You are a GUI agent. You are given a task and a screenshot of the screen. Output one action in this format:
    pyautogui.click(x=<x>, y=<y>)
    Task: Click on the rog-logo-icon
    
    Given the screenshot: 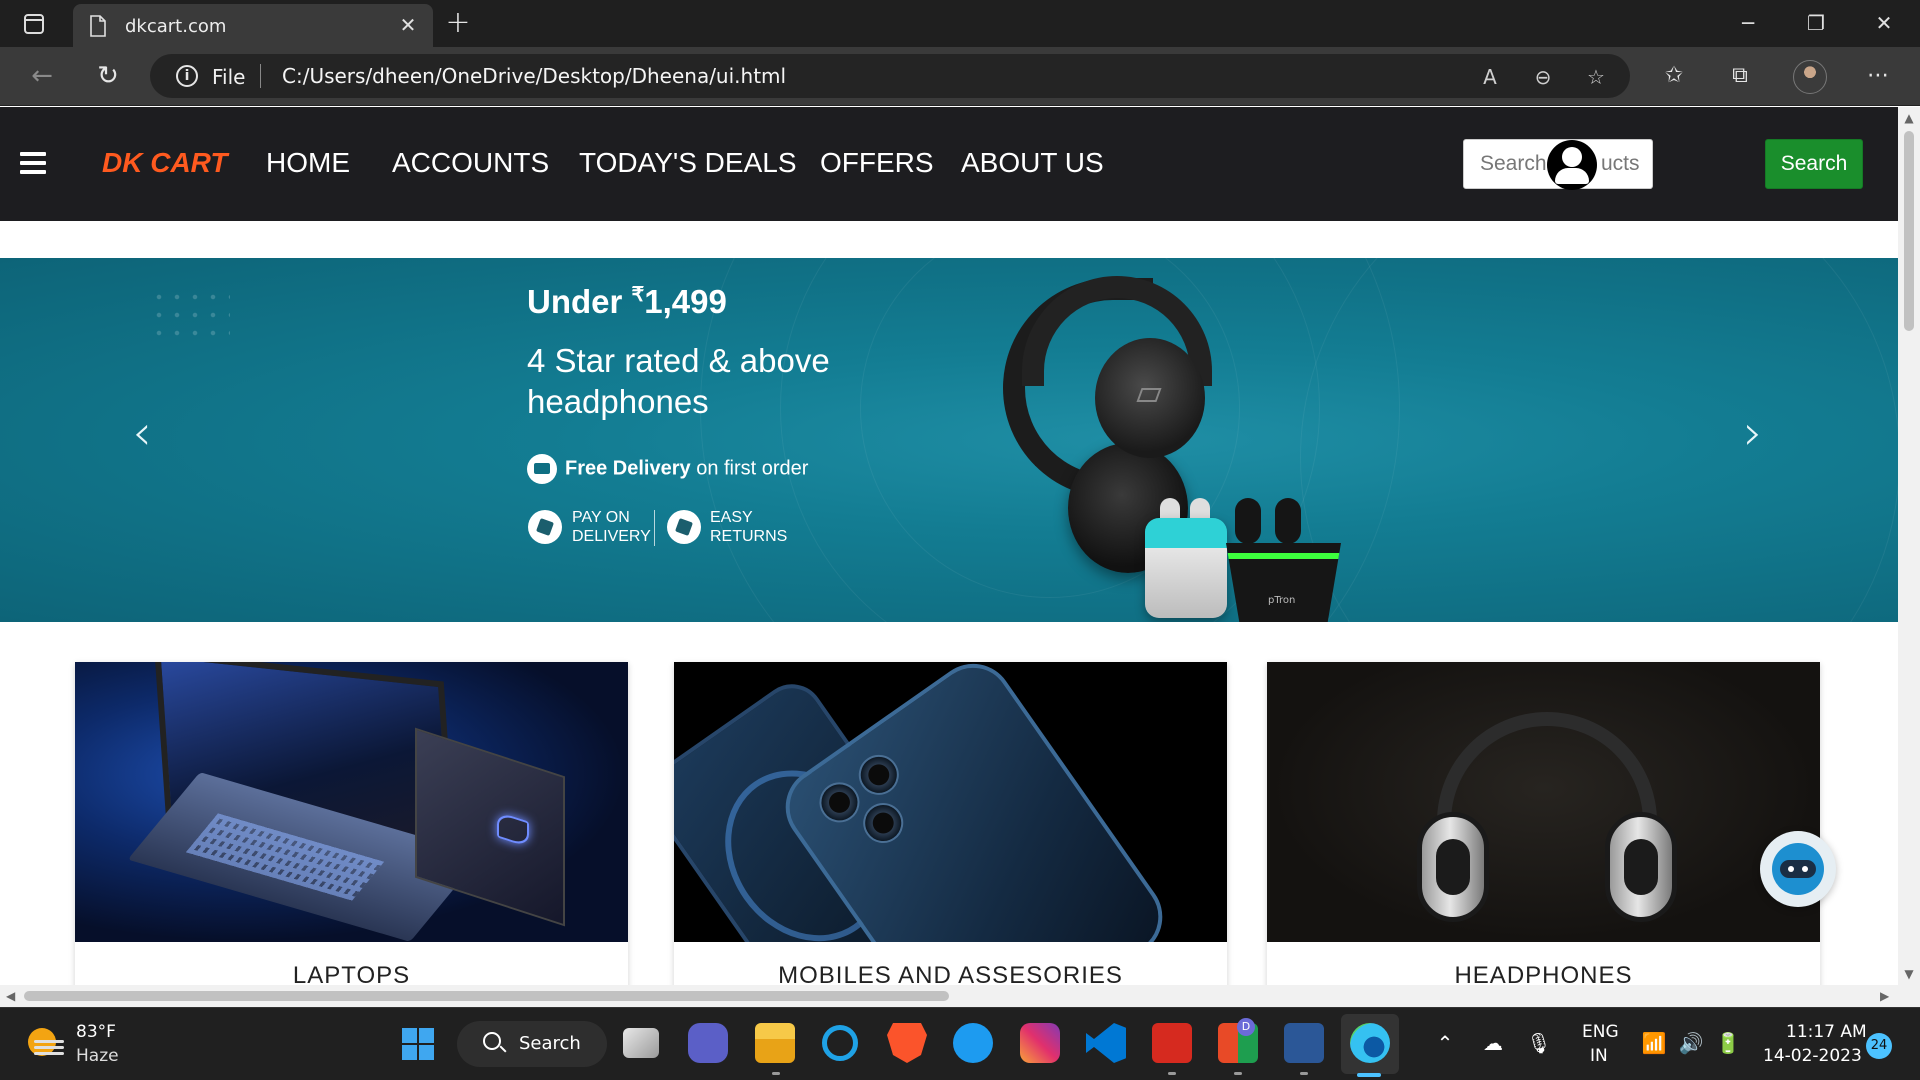 What is the action you would take?
    pyautogui.click(x=513, y=829)
    